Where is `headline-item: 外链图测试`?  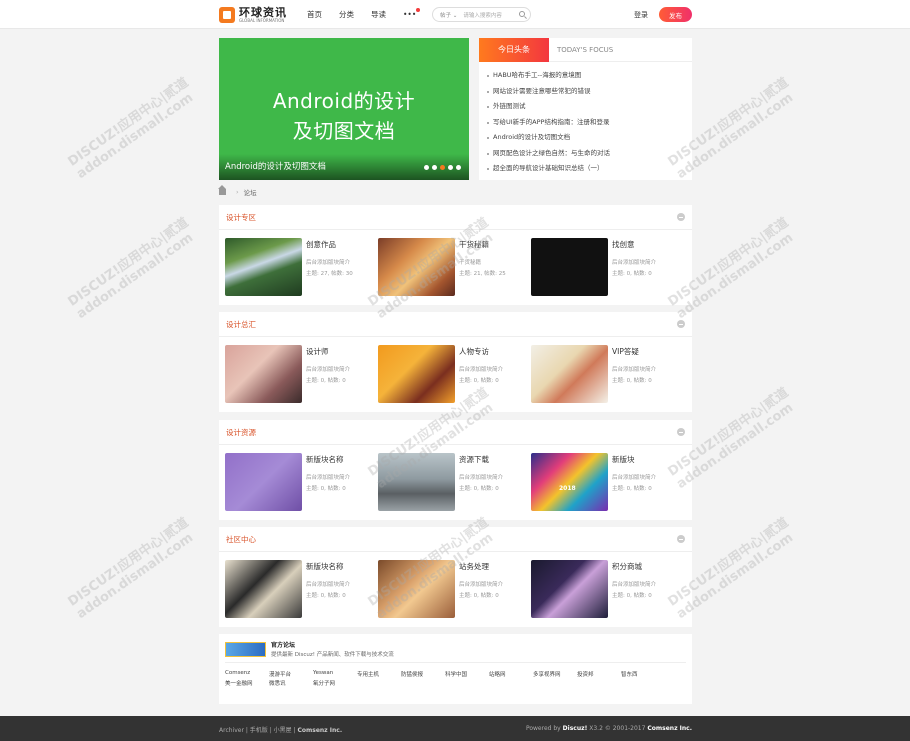
headline-item: 外链图测试 is located at coordinates (589, 107).